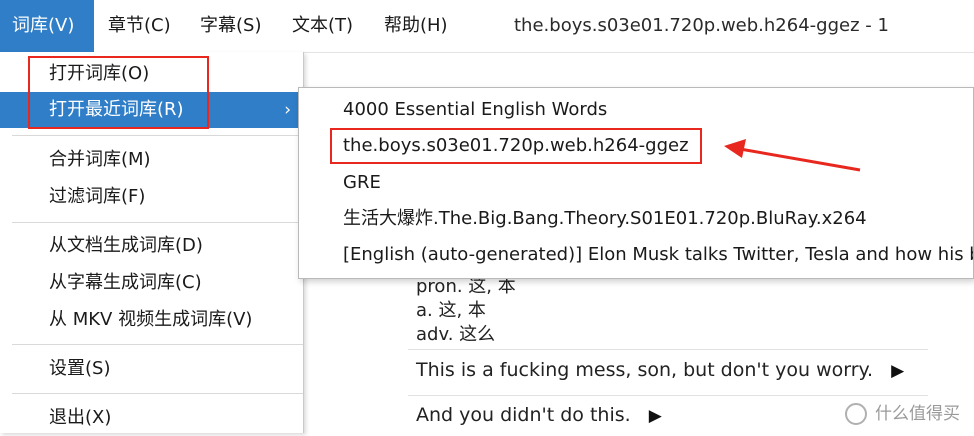  I want to click on watermark: 什么值得买, so click(902, 412).